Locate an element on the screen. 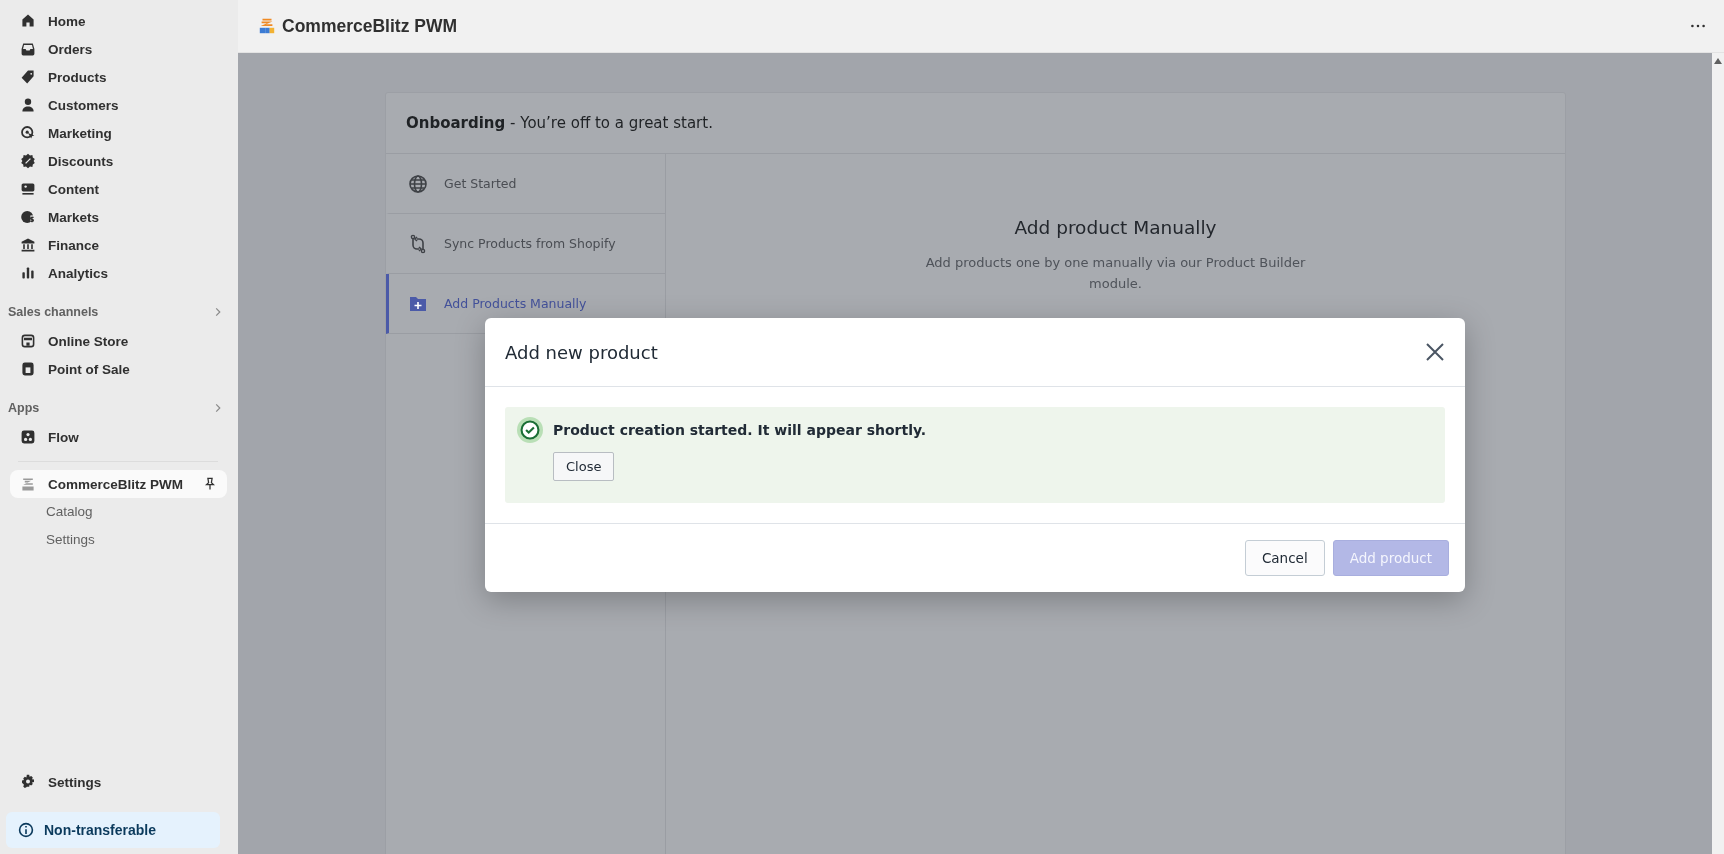 The image size is (1724, 854). scrollbar is located at coordinates (1718, 453).